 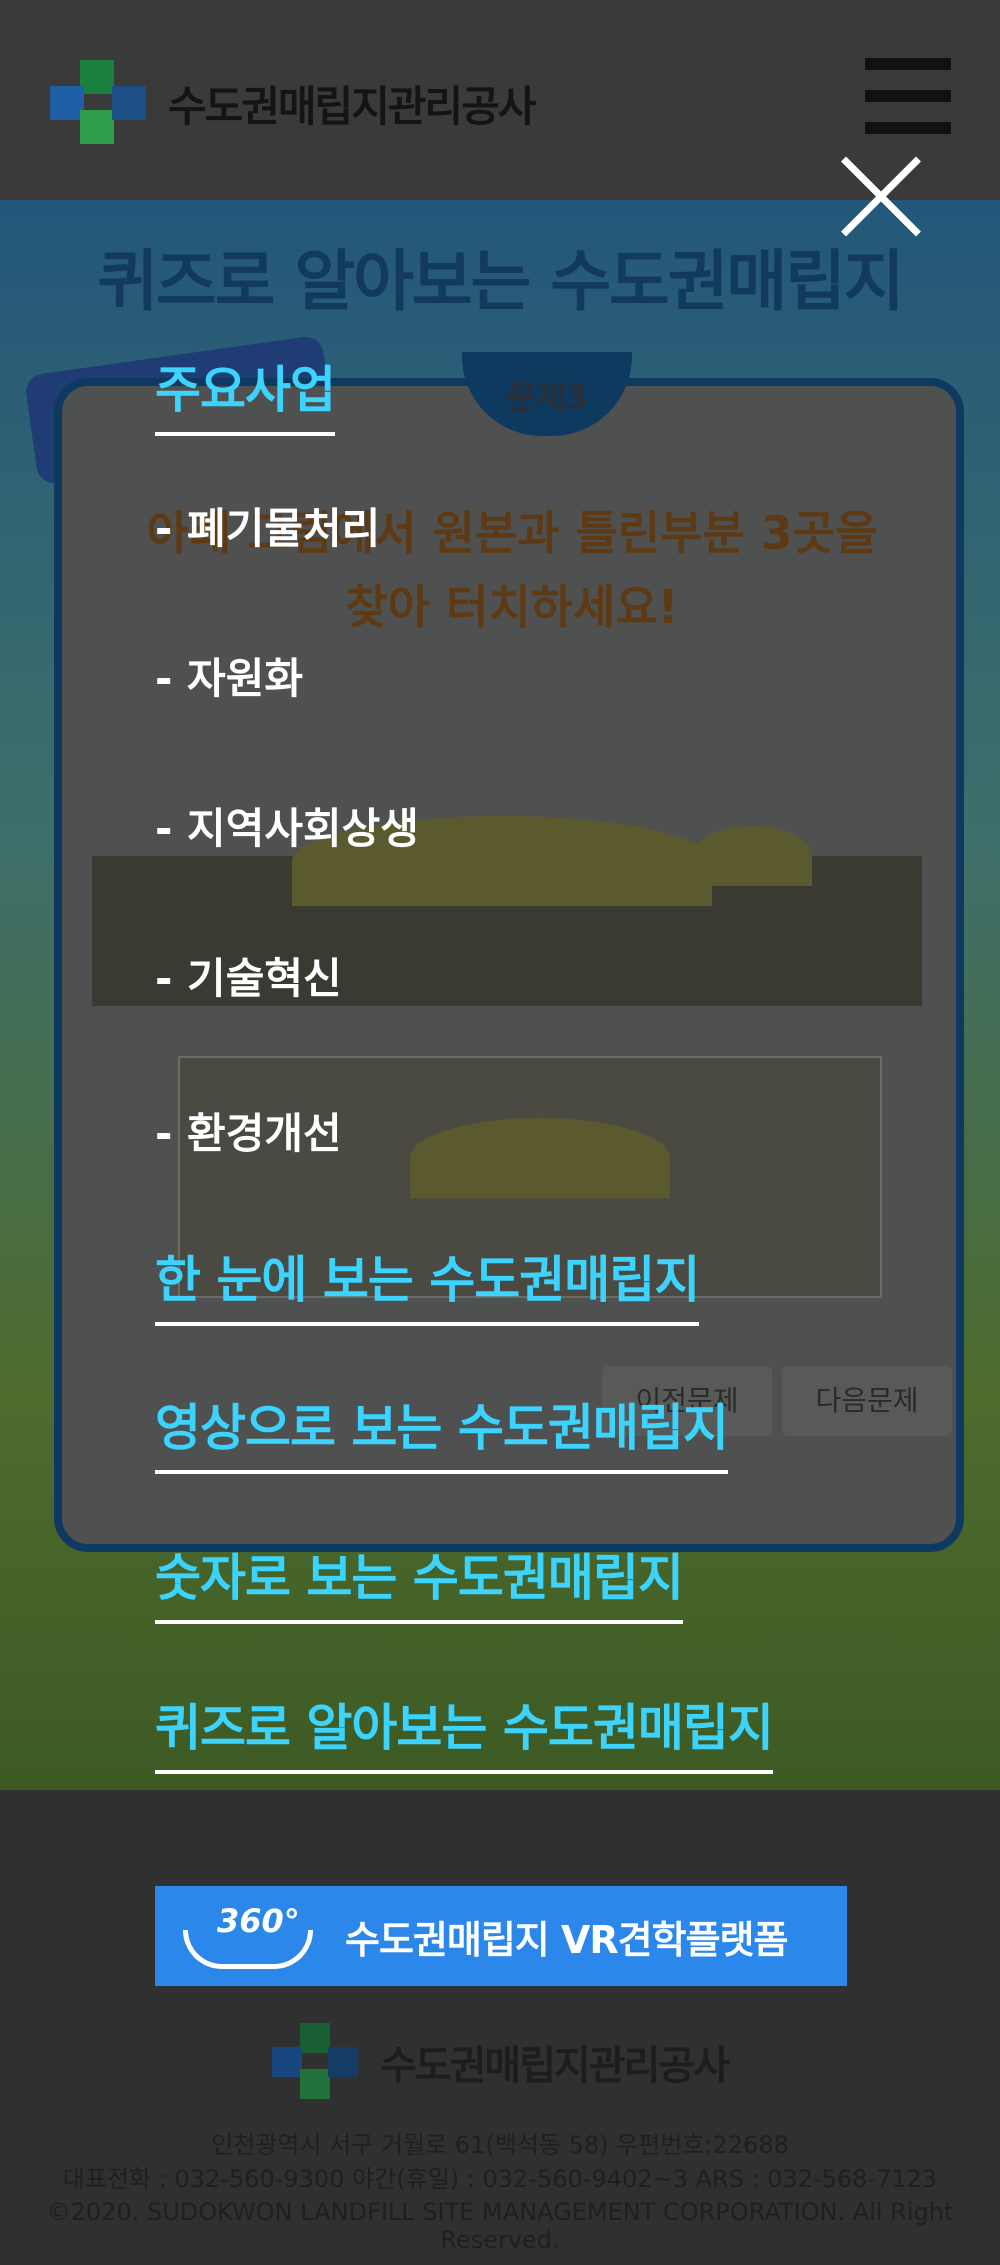 I want to click on menu-quiz: 퀴즈로 알아보는 수도권매립지, so click(x=464, y=1731).